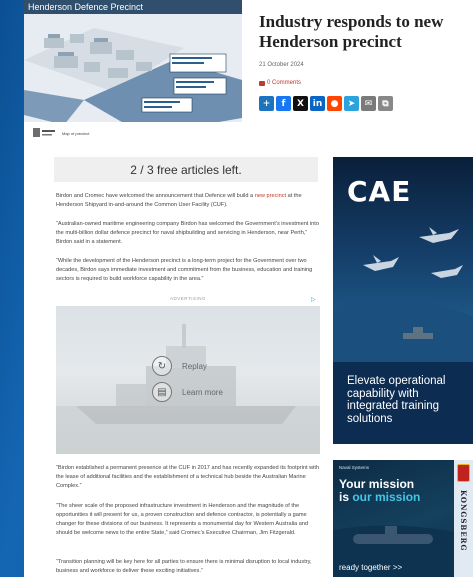 The width and height of the screenshot is (473, 577). What do you see at coordinates (463, 473) in the screenshot?
I see `kongsberg-crest-icon` at bounding box center [463, 473].